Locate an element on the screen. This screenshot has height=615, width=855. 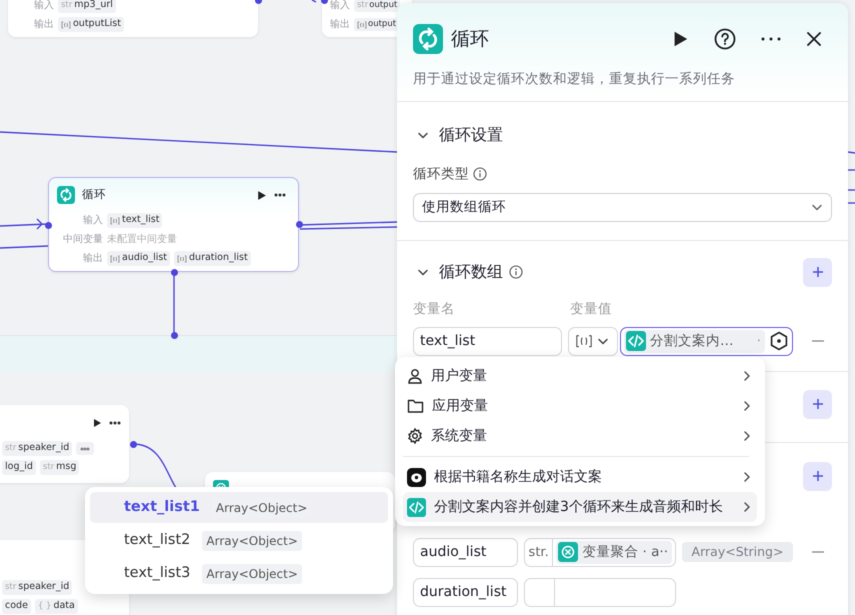
variable-value-field: str. 变量聚合 · a·· is located at coordinates (600, 552).